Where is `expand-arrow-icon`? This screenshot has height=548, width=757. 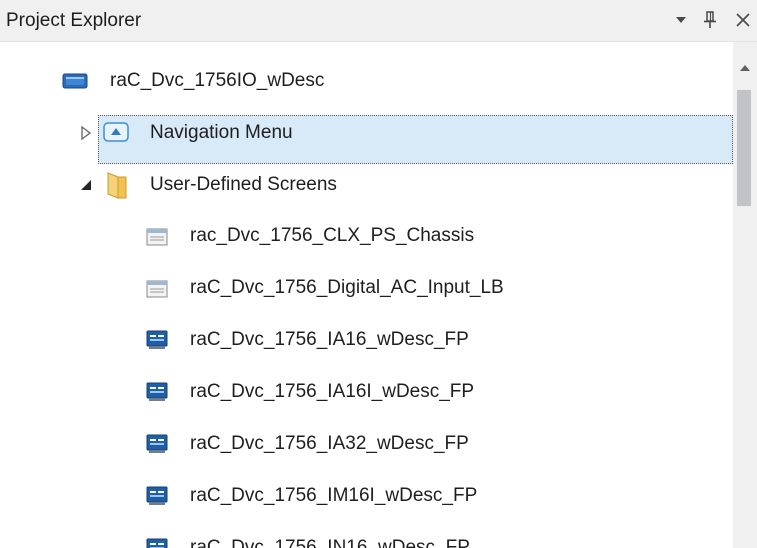 expand-arrow-icon is located at coordinates (86, 133).